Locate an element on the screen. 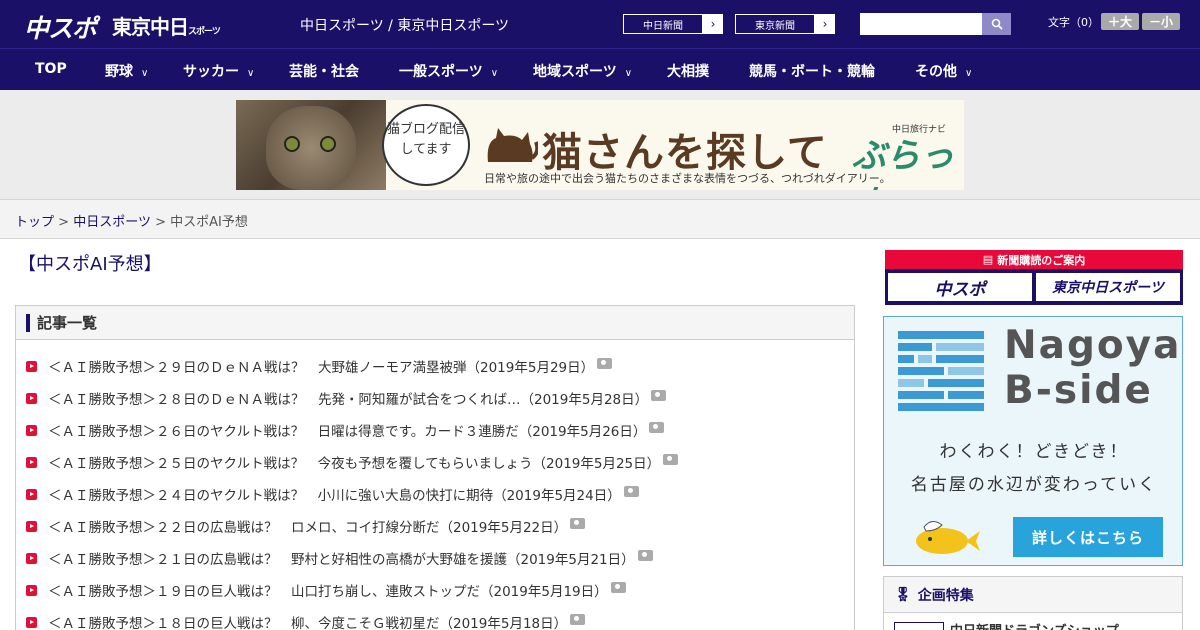 This screenshot has height=630, width=1200. nav-item-label: その他 is located at coordinates (936, 72).